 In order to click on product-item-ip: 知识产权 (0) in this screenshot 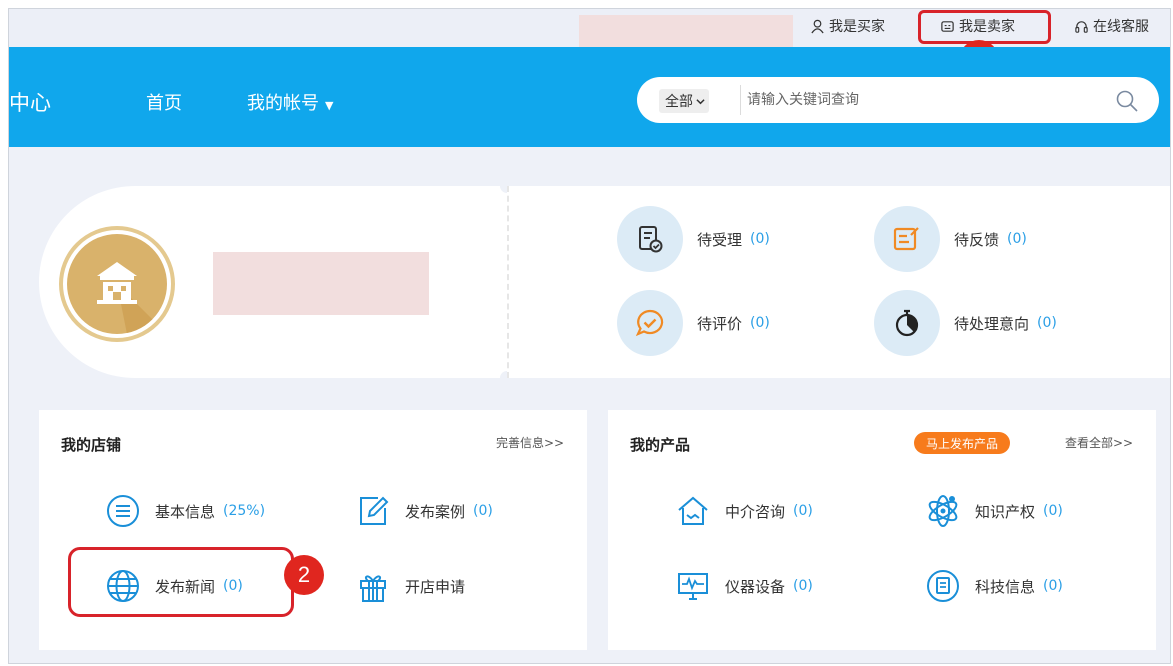, I will do `click(994, 511)`.